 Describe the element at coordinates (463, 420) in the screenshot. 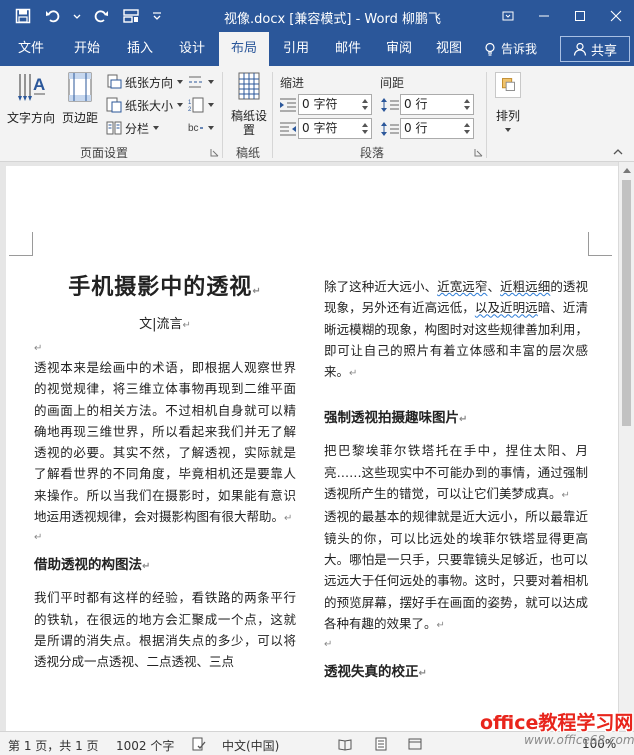

I see `paragraph-mark: ↵` at that location.